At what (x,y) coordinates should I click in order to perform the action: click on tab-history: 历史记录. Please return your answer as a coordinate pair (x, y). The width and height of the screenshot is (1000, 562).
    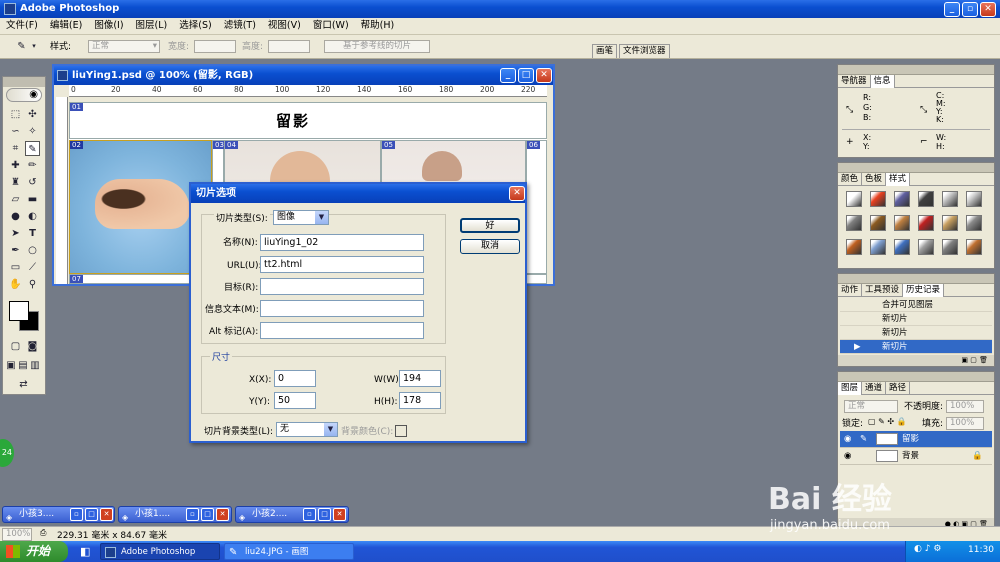
    Looking at the image, I should click on (924, 290).